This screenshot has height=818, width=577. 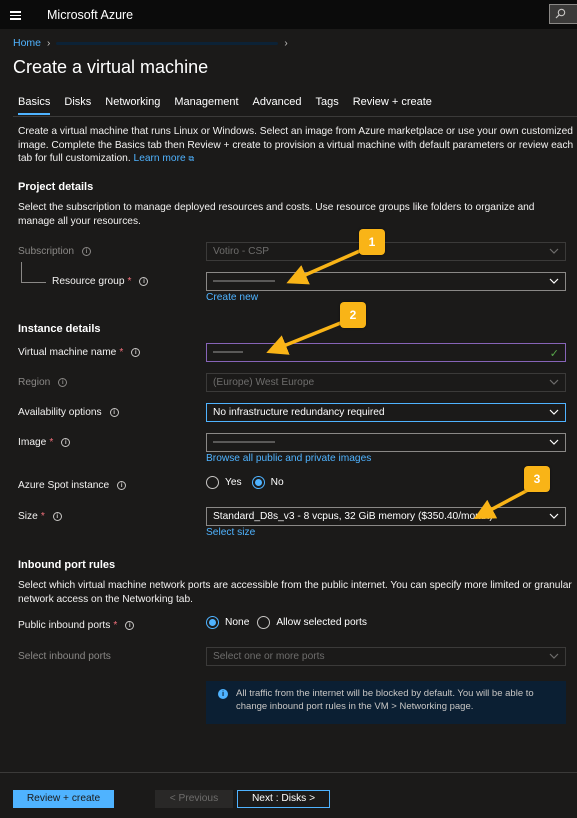 What do you see at coordinates (353, 315) in the screenshot?
I see `callout-badge-2: 2` at bounding box center [353, 315].